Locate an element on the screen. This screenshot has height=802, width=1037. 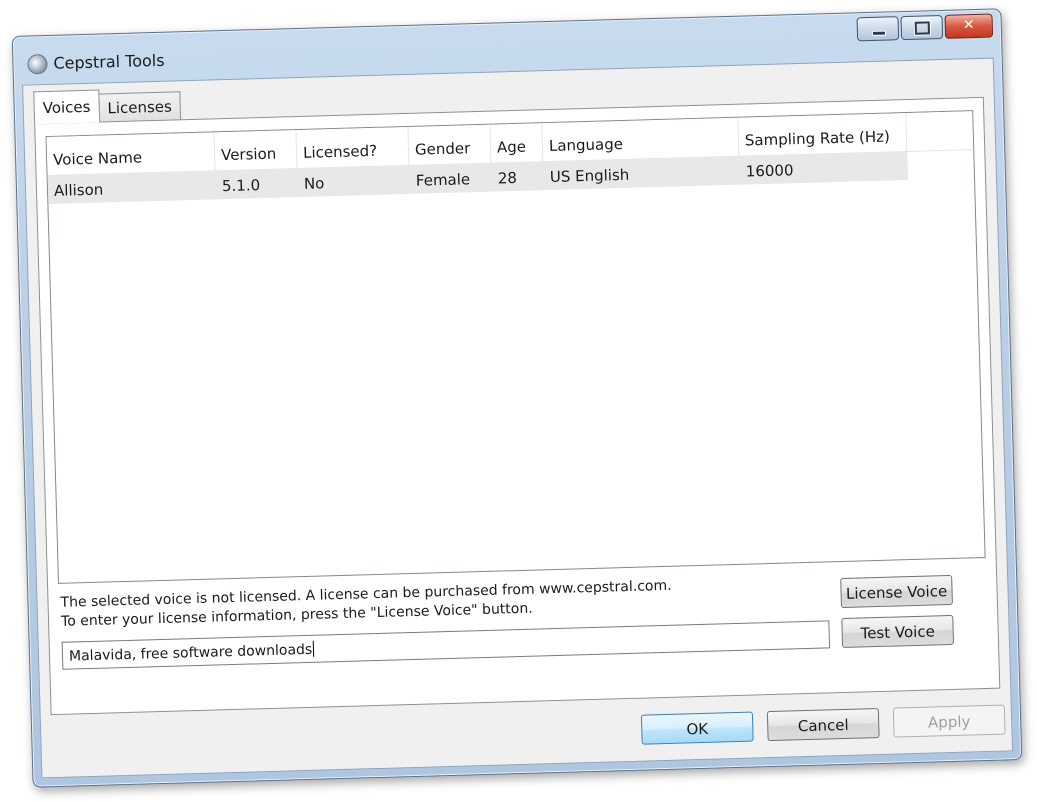
cell-sampling-rate: 16000 is located at coordinates (769, 171).